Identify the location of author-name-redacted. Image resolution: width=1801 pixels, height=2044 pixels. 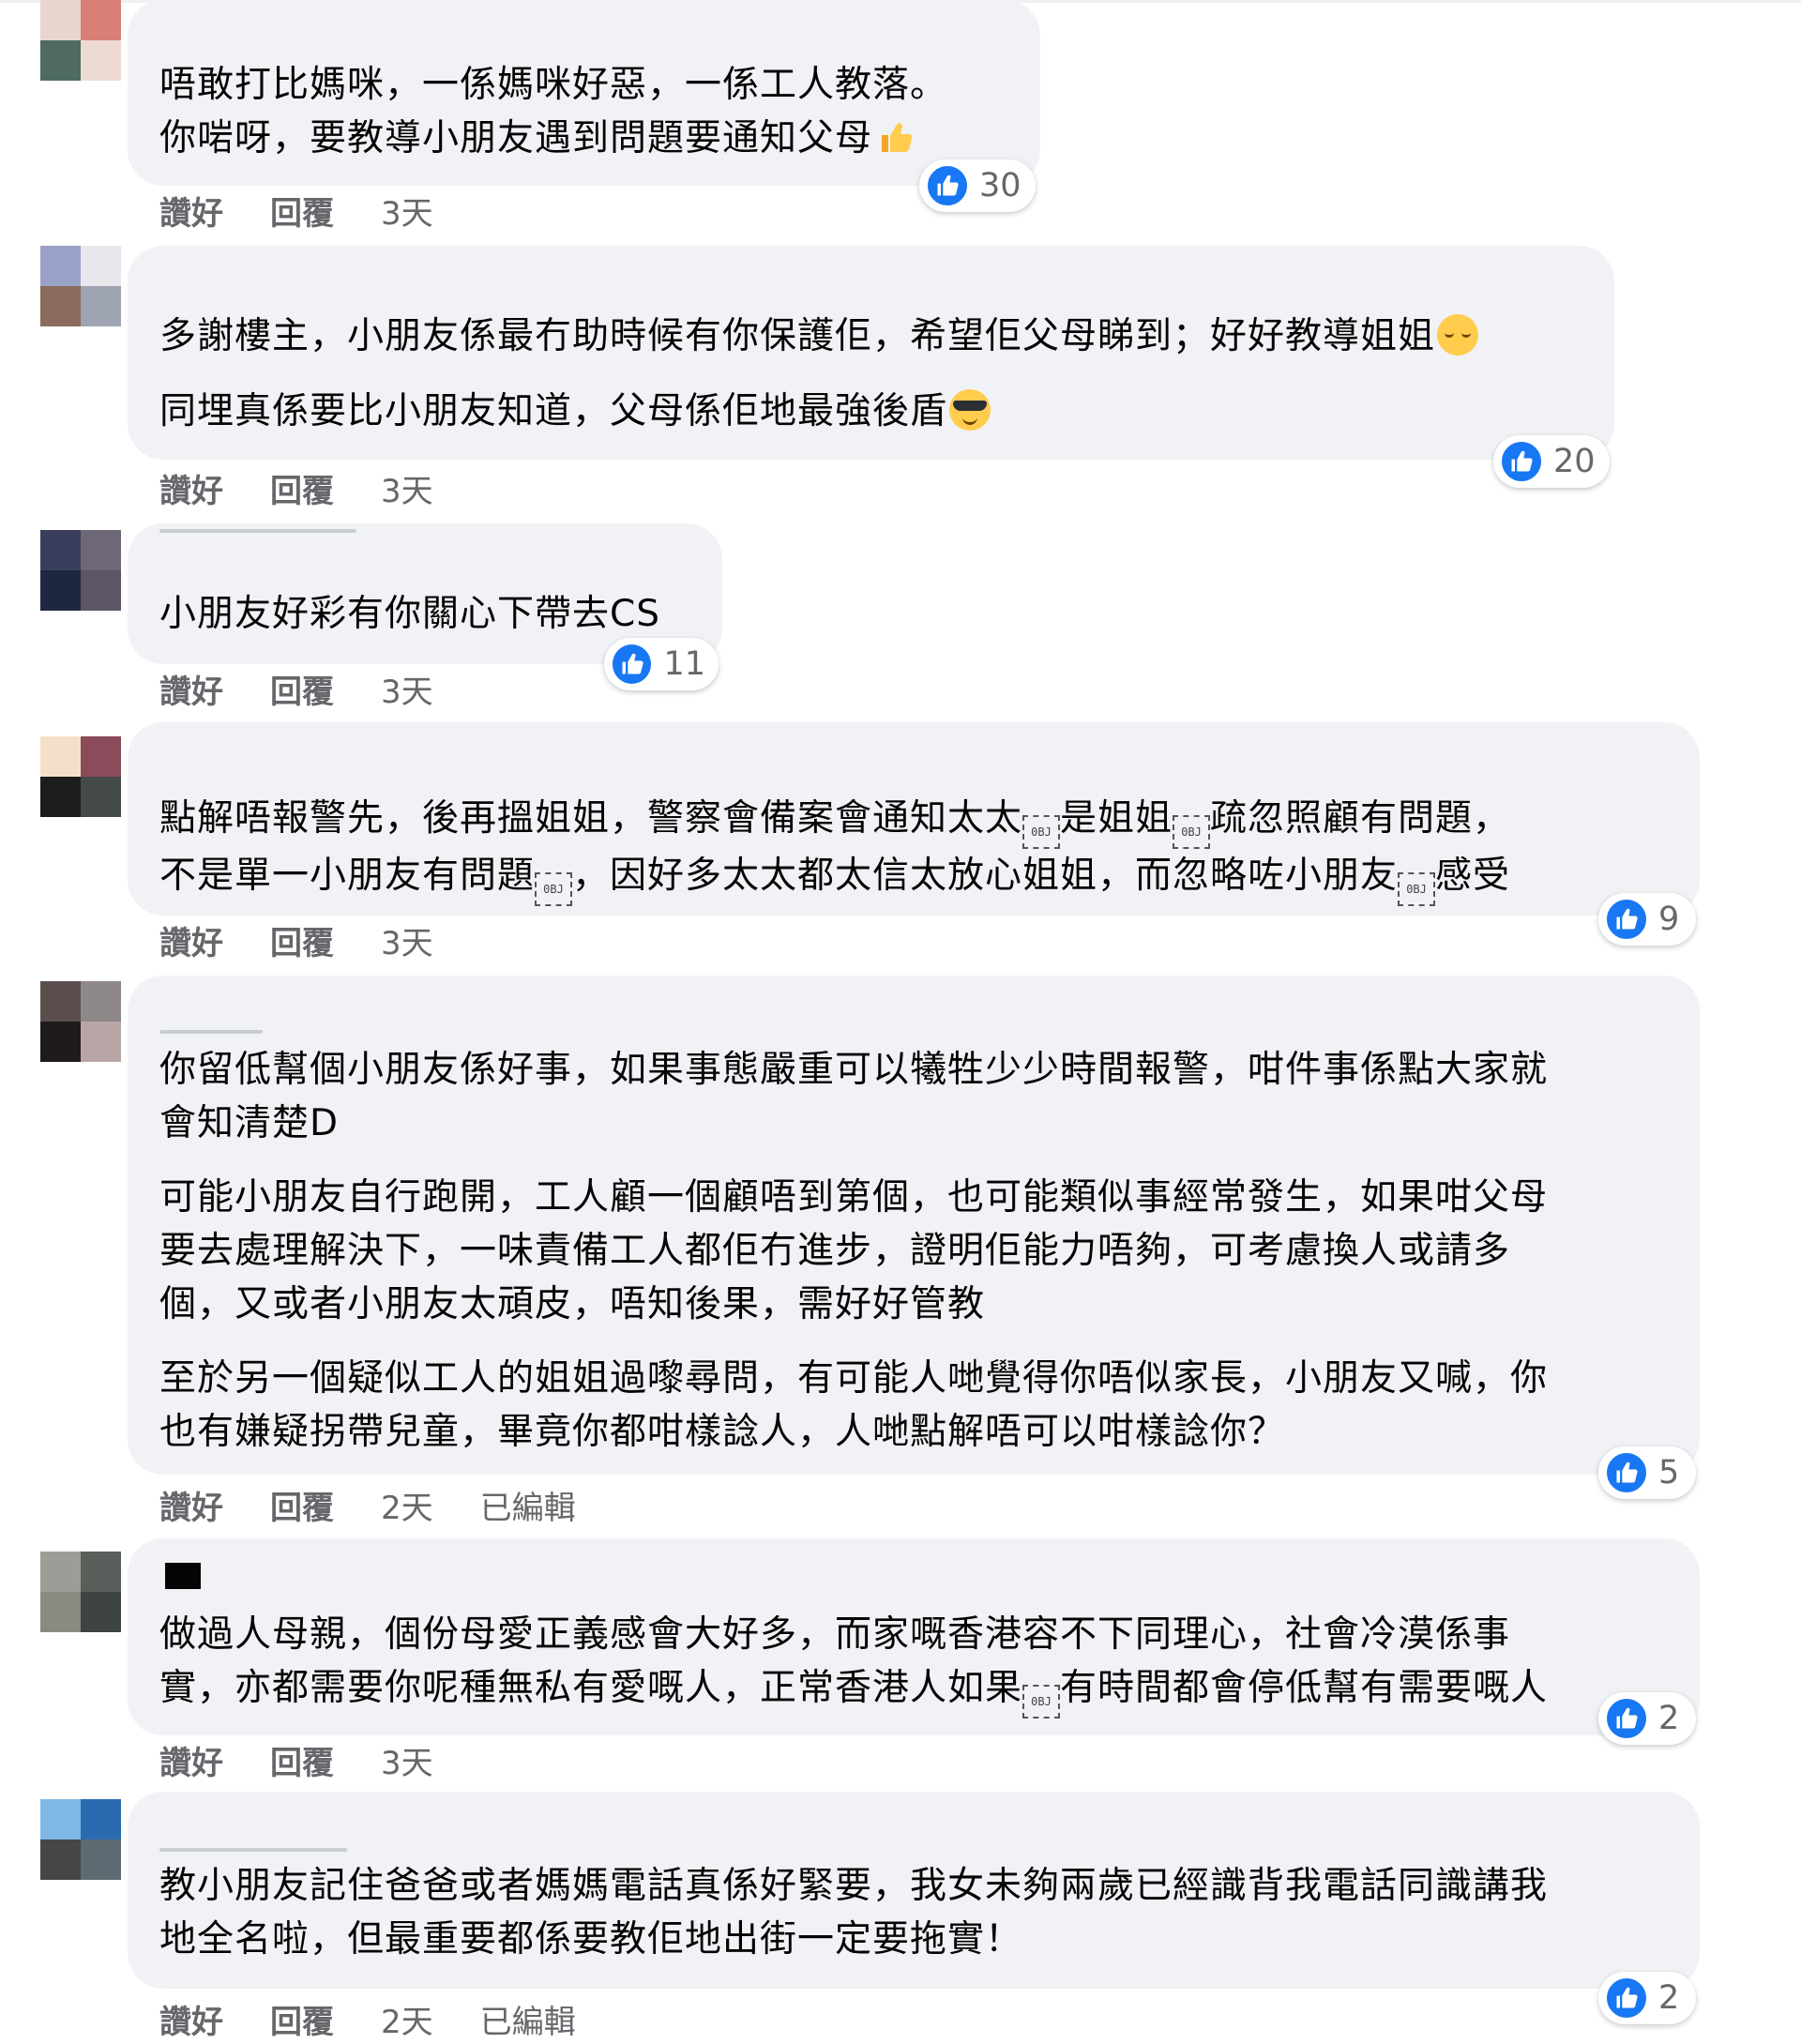
(183, 1576).